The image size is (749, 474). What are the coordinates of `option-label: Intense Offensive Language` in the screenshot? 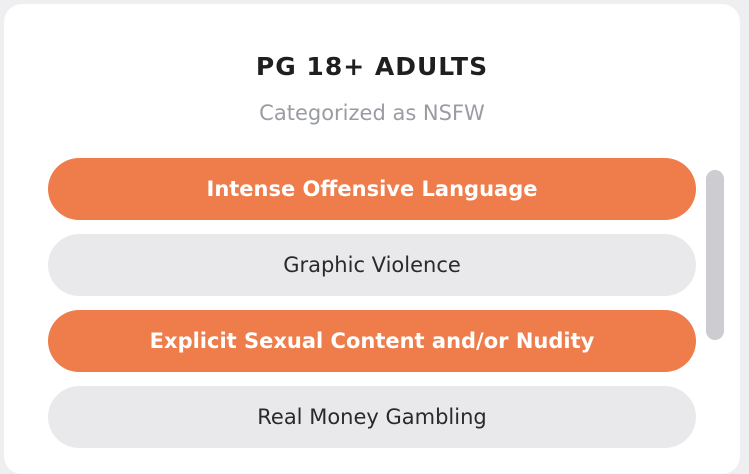 It's located at (372, 189).